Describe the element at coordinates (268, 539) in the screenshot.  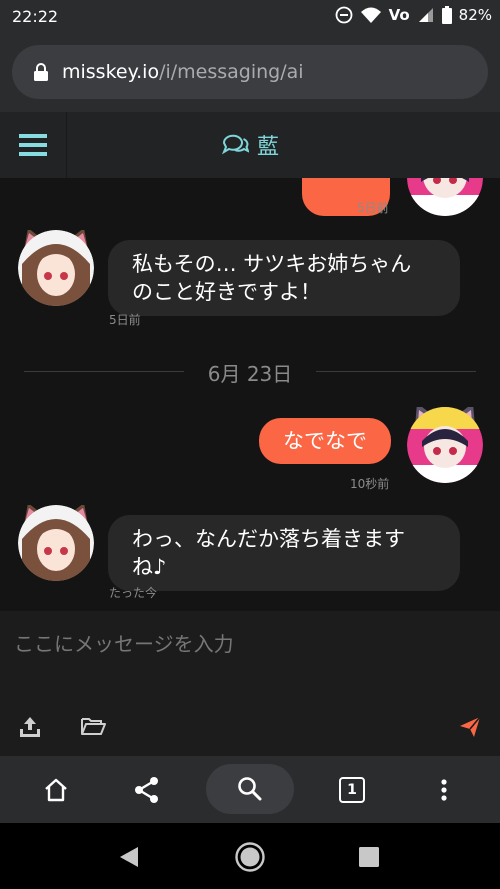
I see `message-text-line: わっ、なんだか落ち着きます` at that location.